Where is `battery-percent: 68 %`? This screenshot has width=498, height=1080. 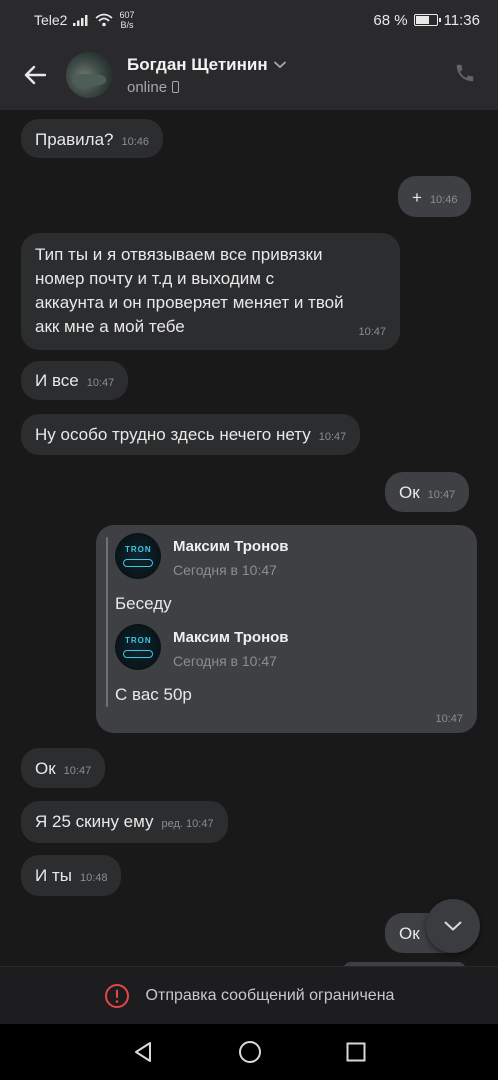
battery-percent: 68 % is located at coordinates (390, 20).